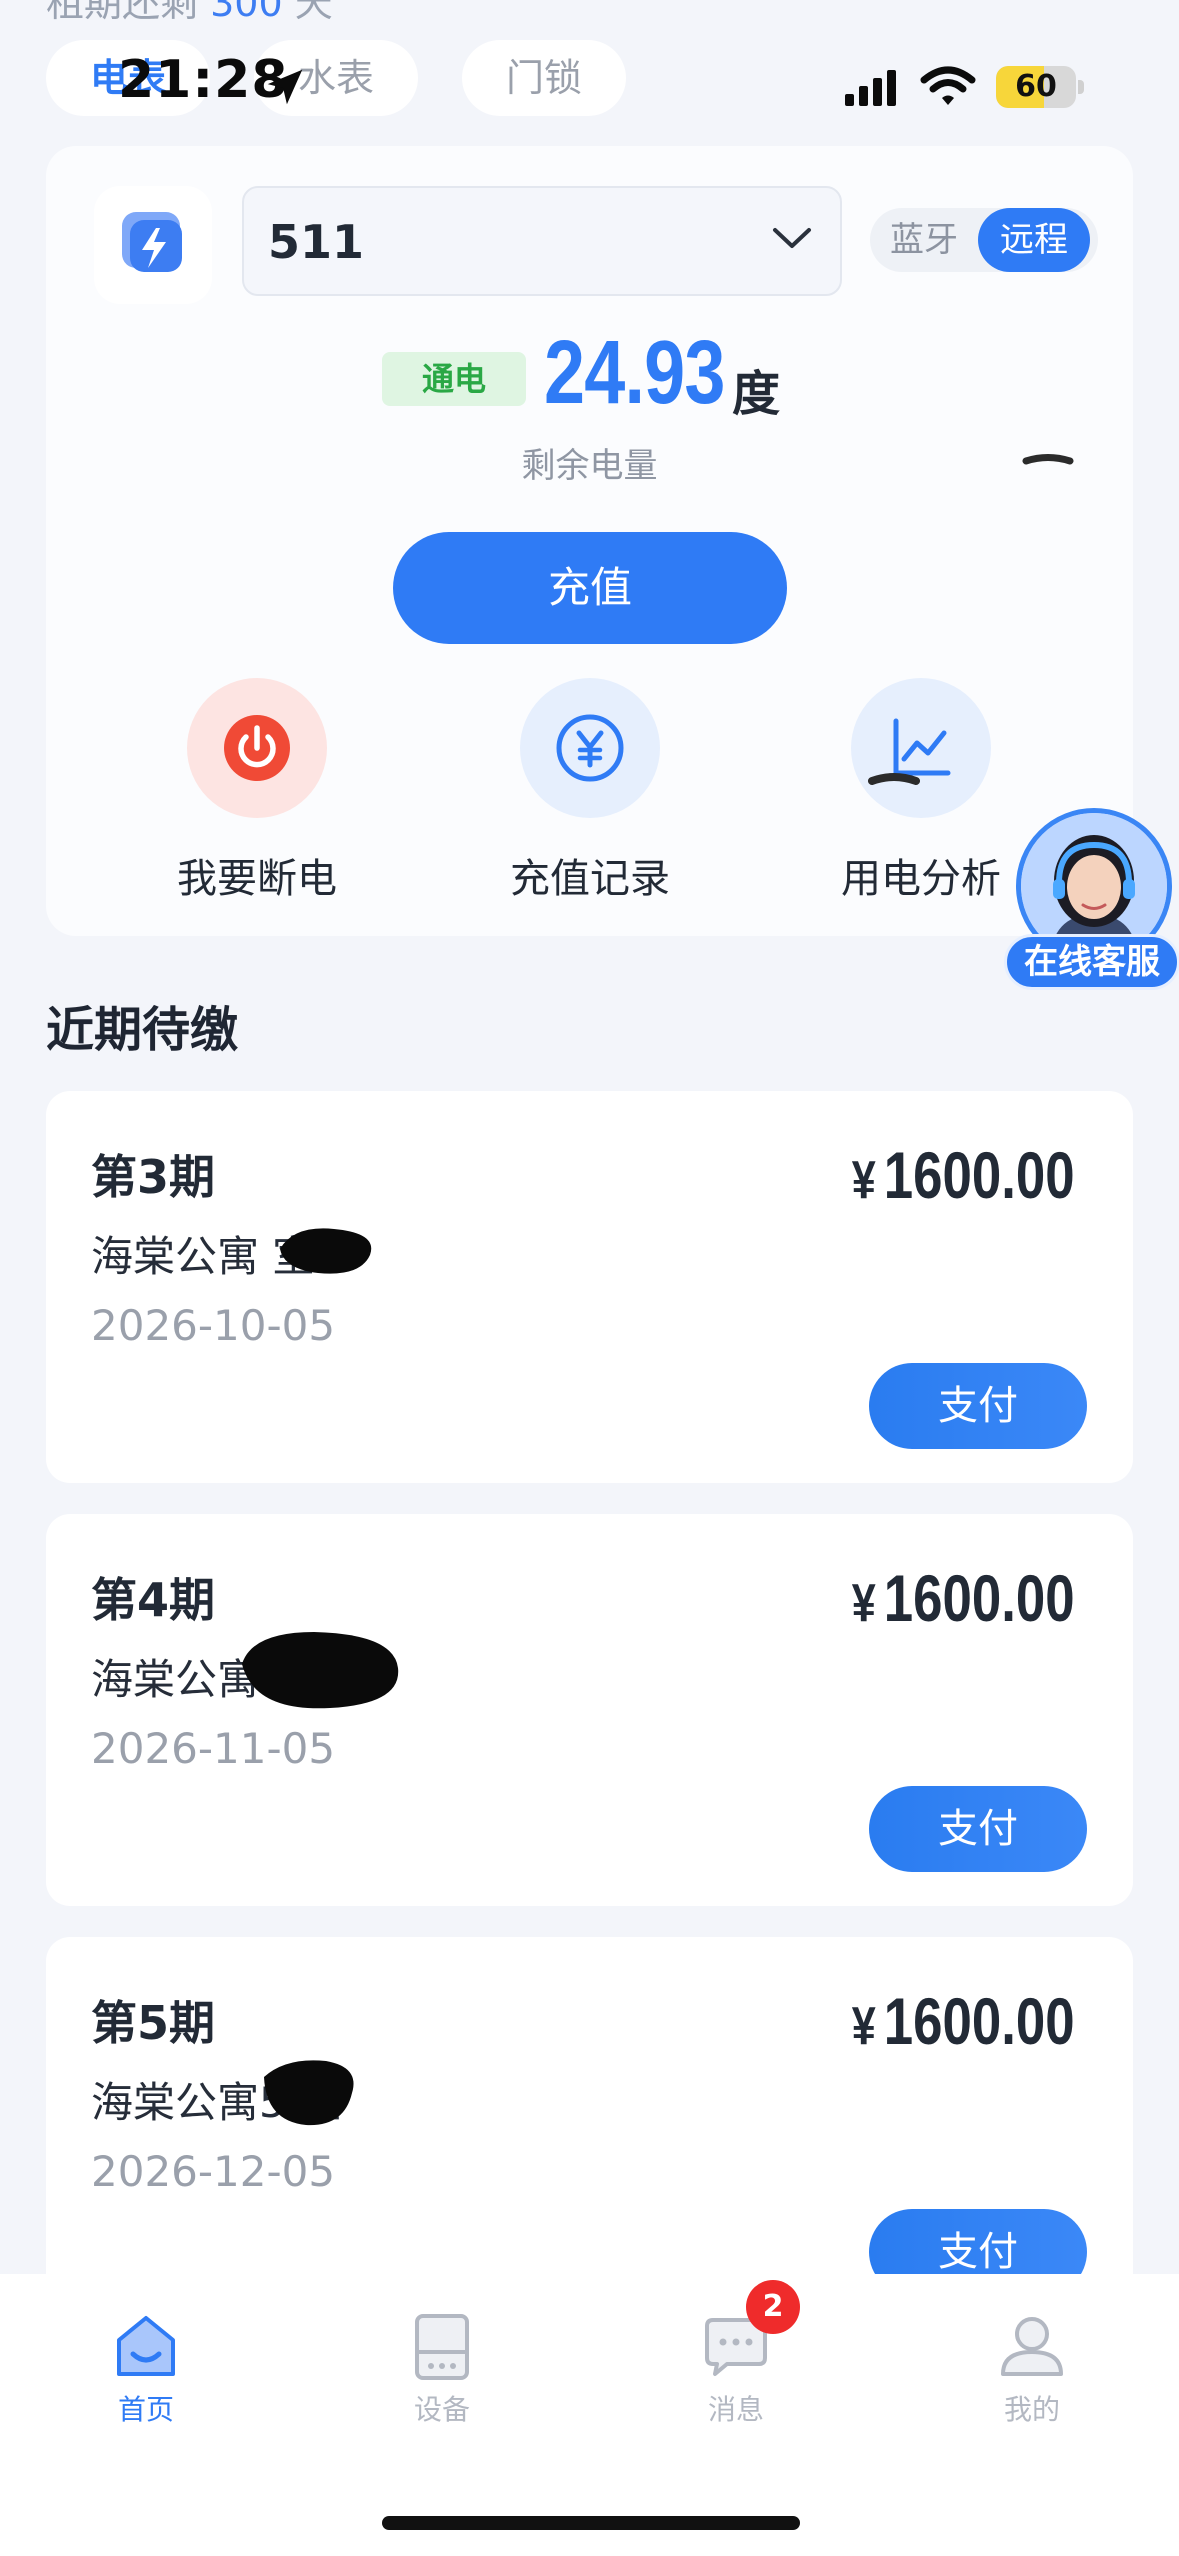 Image resolution: width=1179 pixels, height=2556 pixels. Describe the element at coordinates (924, 240) in the screenshot. I see `mode-bluetooth-option: 蓝牙` at that location.